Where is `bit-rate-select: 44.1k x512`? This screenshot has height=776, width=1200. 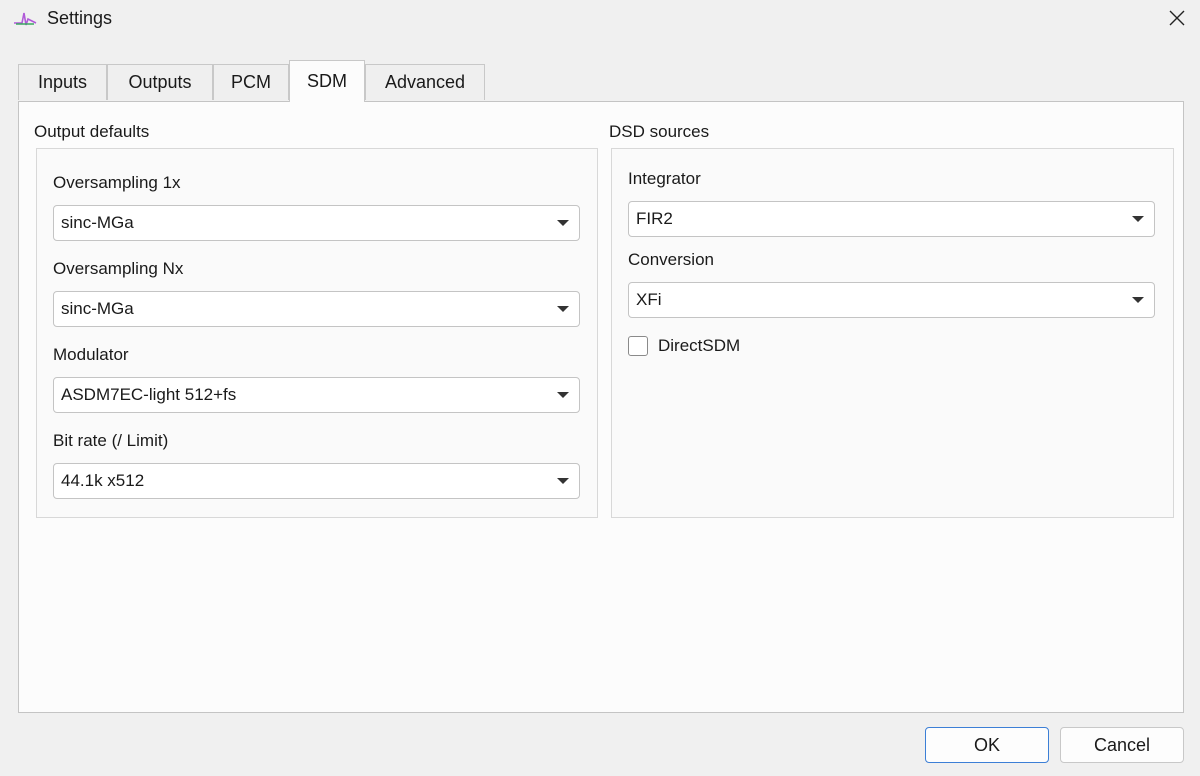 bit-rate-select: 44.1k x512 is located at coordinates (316, 481).